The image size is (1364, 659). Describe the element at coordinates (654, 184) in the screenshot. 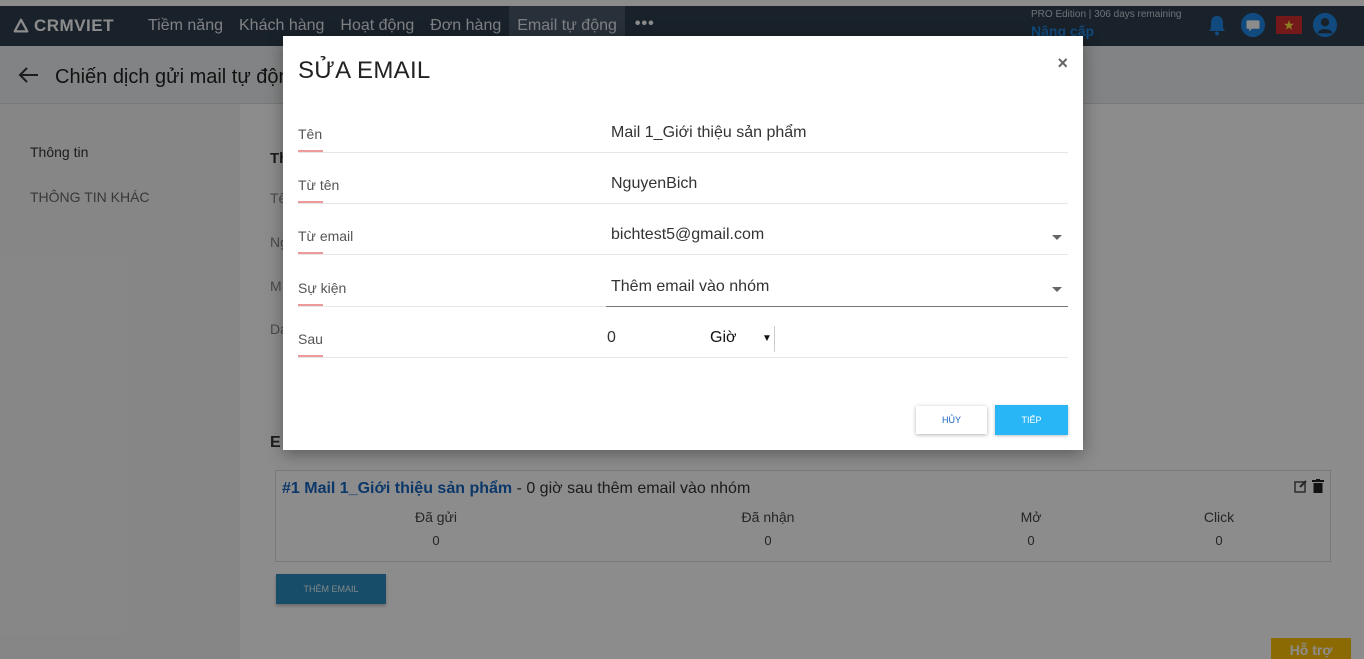

I see `from-name-input: NguyenBich` at that location.